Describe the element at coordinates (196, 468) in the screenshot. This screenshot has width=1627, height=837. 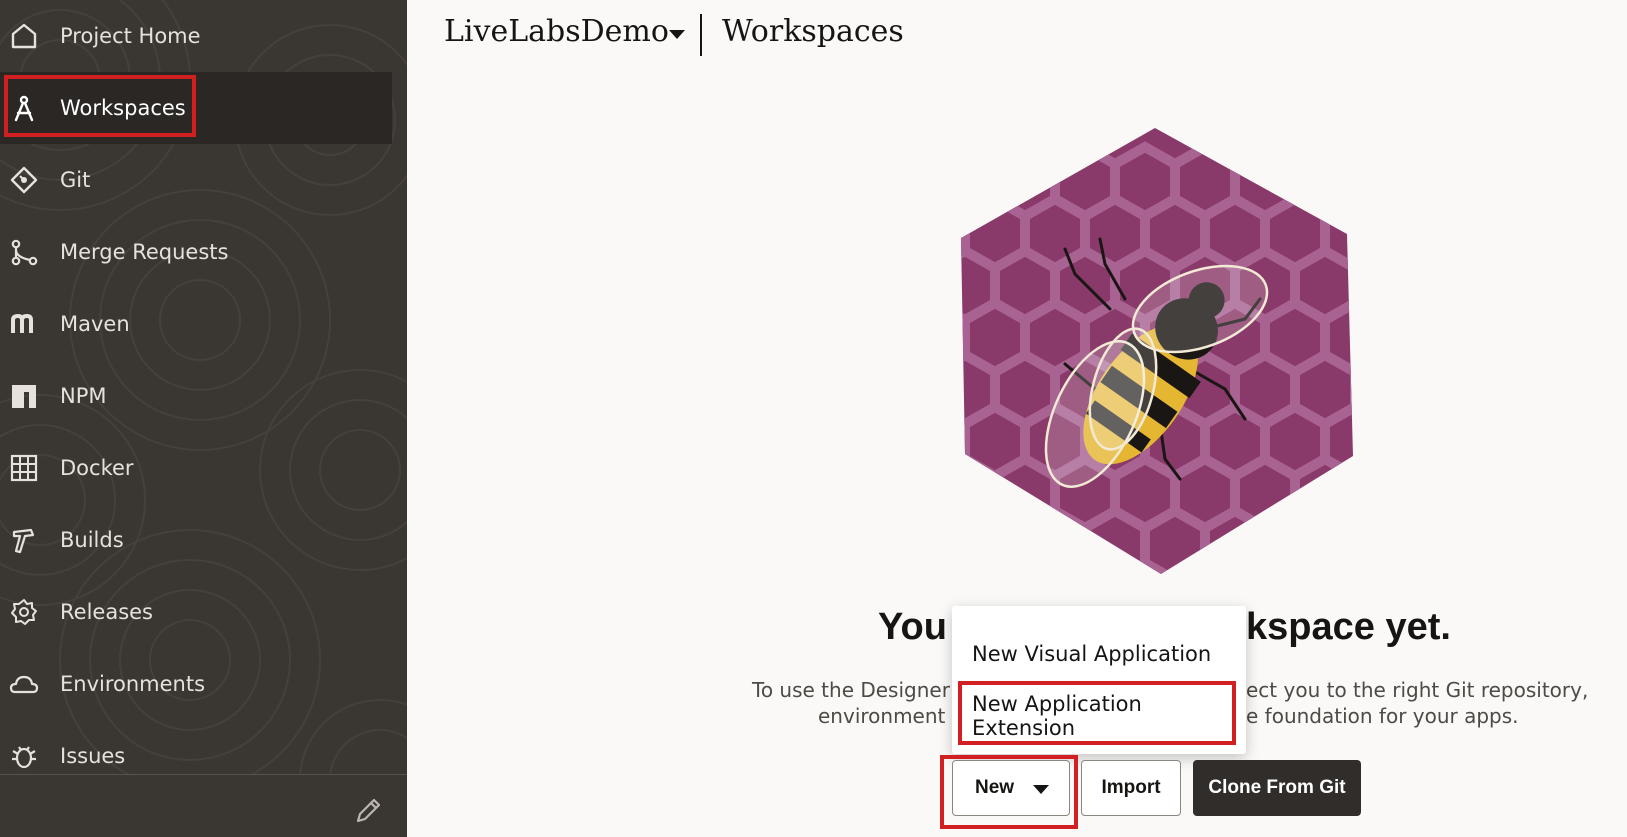
I see `sidebar-item-docker: Docker` at that location.